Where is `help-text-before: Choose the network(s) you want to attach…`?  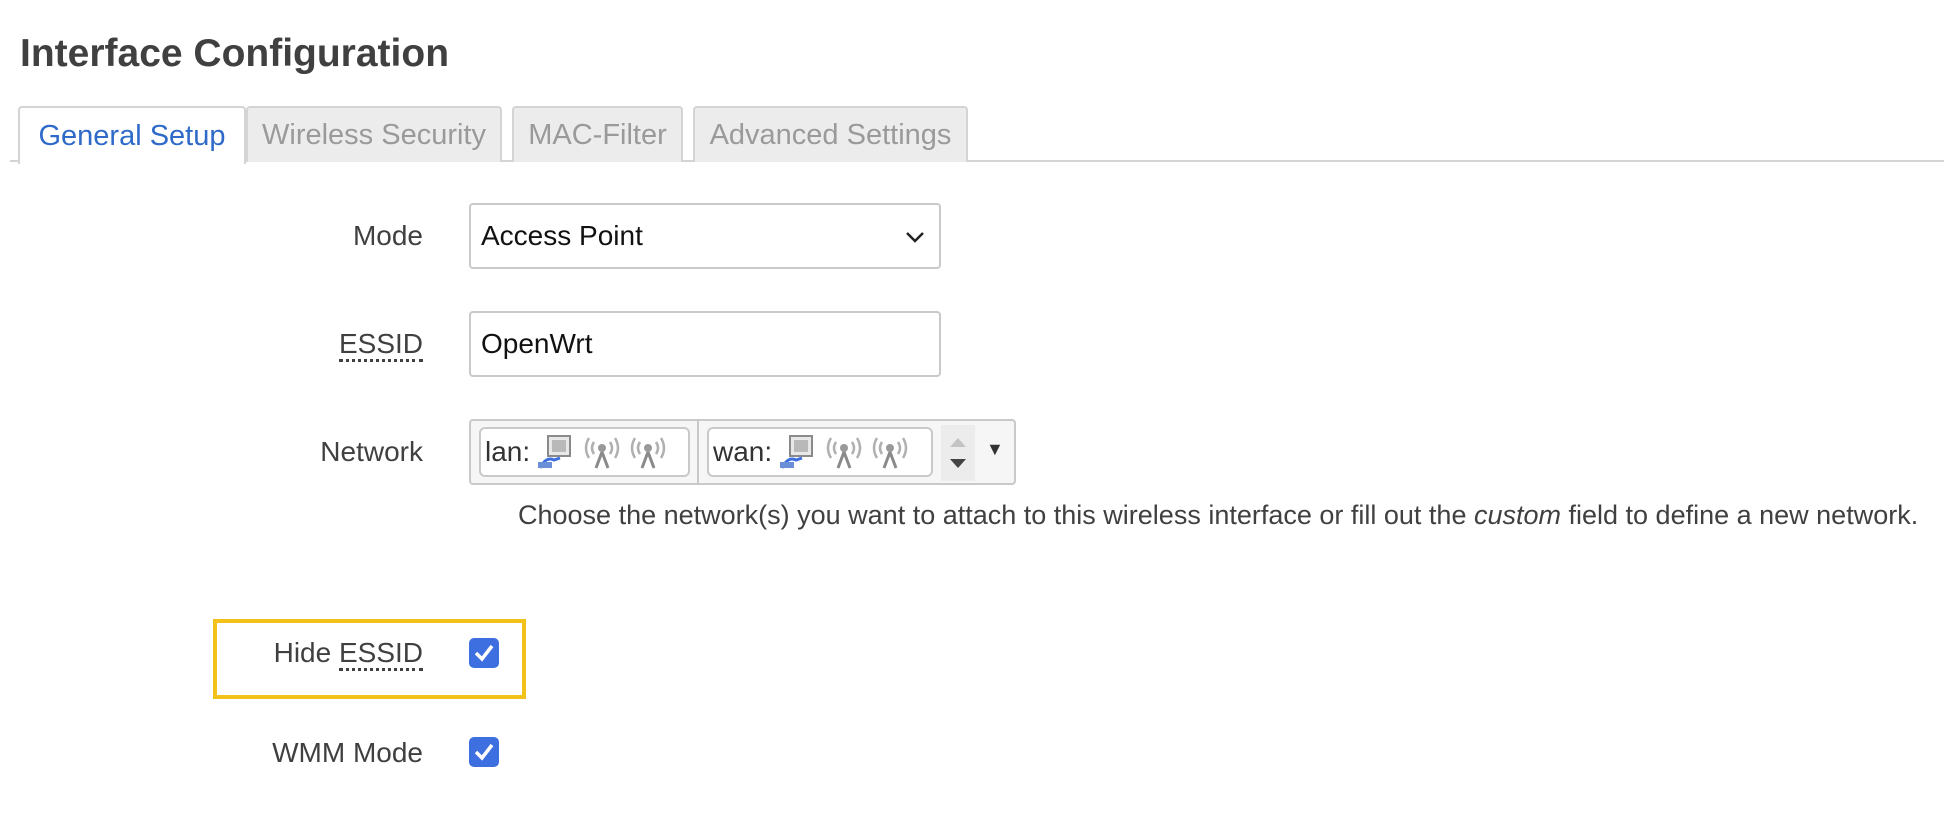
help-text-before: Choose the network(s) you want to attach… is located at coordinates (996, 515).